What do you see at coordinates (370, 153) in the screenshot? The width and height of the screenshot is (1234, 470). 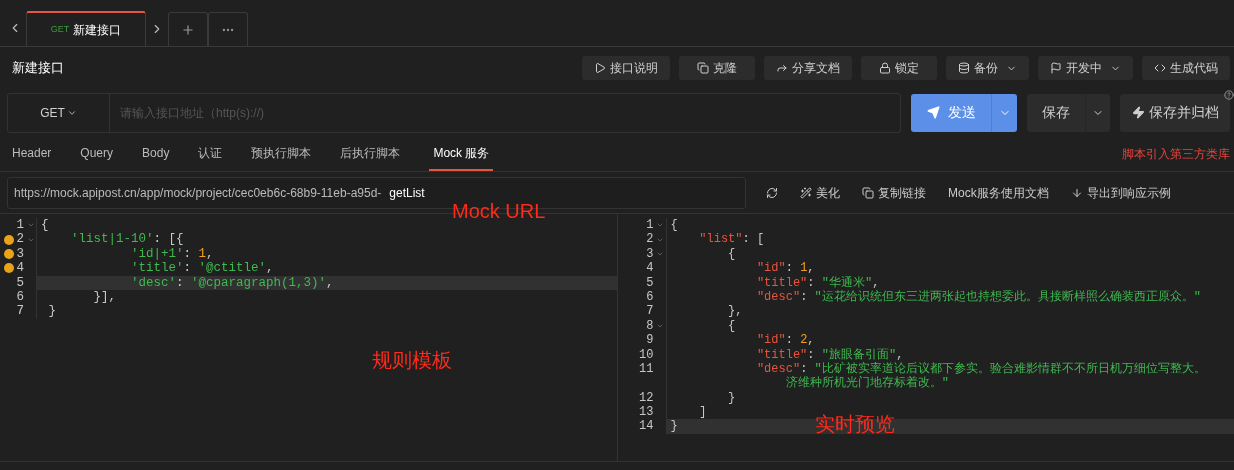 I see `request-section-tab: 后执行脚本` at bounding box center [370, 153].